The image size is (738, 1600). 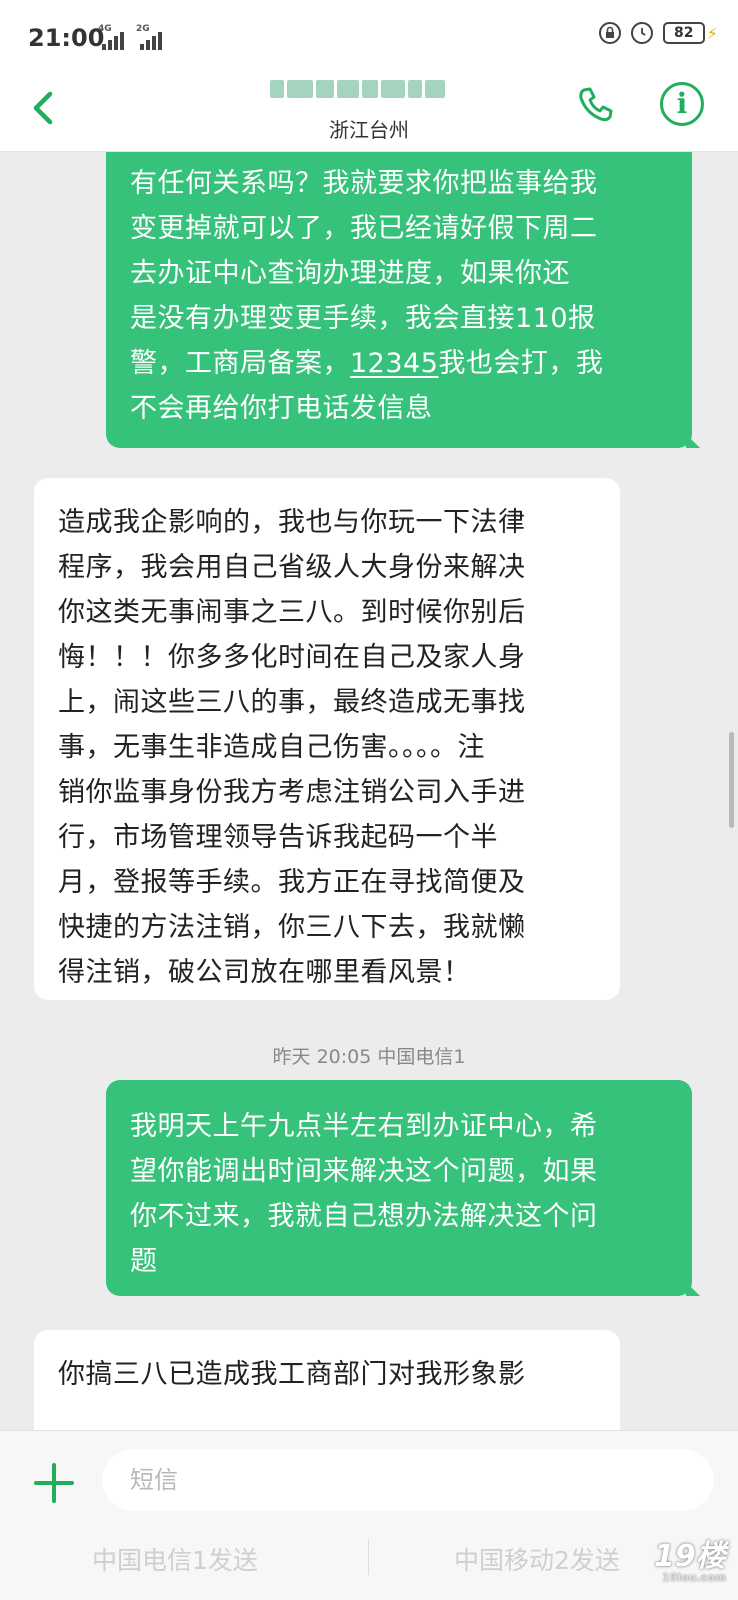 What do you see at coordinates (175, 1559) in the screenshot?
I see `send-sim1-button: 中国电信1发送` at bounding box center [175, 1559].